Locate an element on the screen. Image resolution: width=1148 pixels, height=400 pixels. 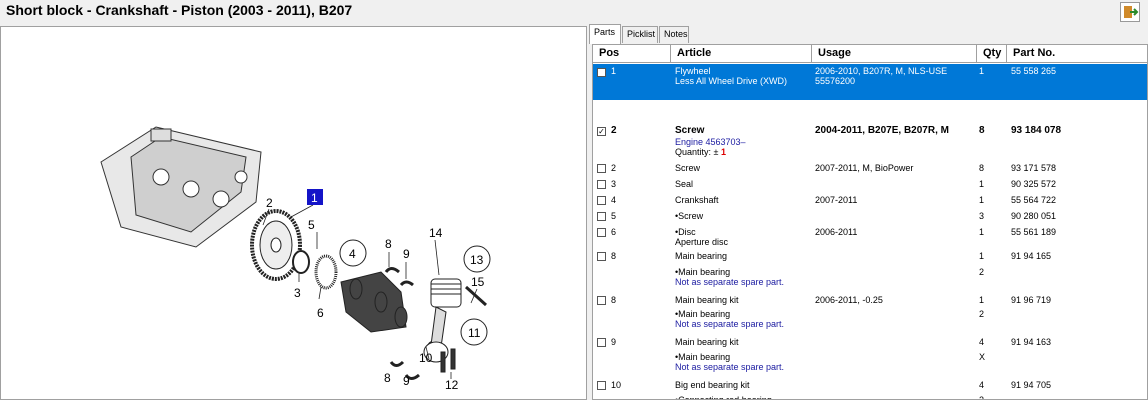
diagram-label-8: 8 is located at coordinates (388, 244).